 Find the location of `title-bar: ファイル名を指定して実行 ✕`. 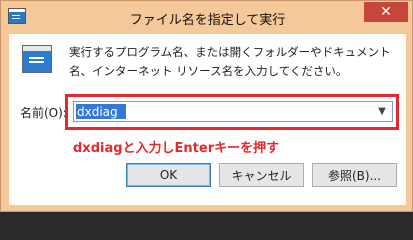

title-bar: ファイル名を指定して実行 ✕ is located at coordinates (207, 18).